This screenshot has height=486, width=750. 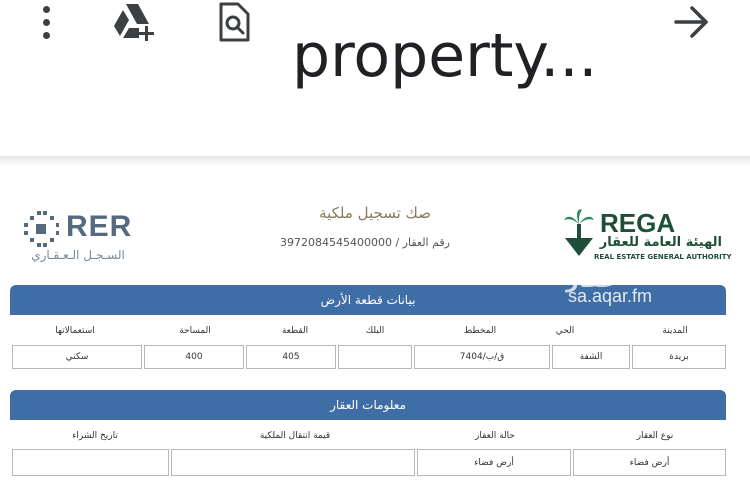 What do you see at coordinates (495, 436) in the screenshot?
I see `property-header-status: حالة العقار` at bounding box center [495, 436].